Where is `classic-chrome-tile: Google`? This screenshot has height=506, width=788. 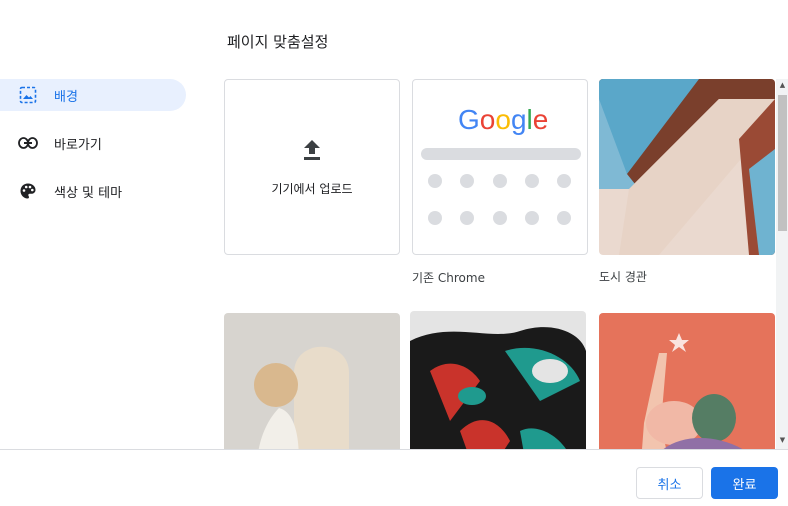 classic-chrome-tile: Google is located at coordinates (500, 167).